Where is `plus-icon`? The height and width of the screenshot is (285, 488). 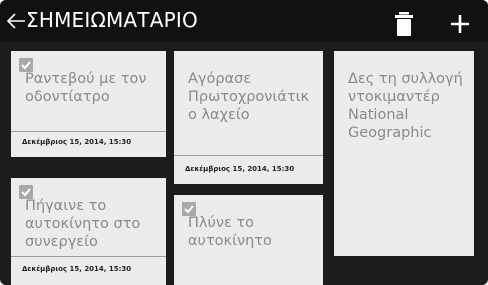
plus-icon is located at coordinates (460, 24).